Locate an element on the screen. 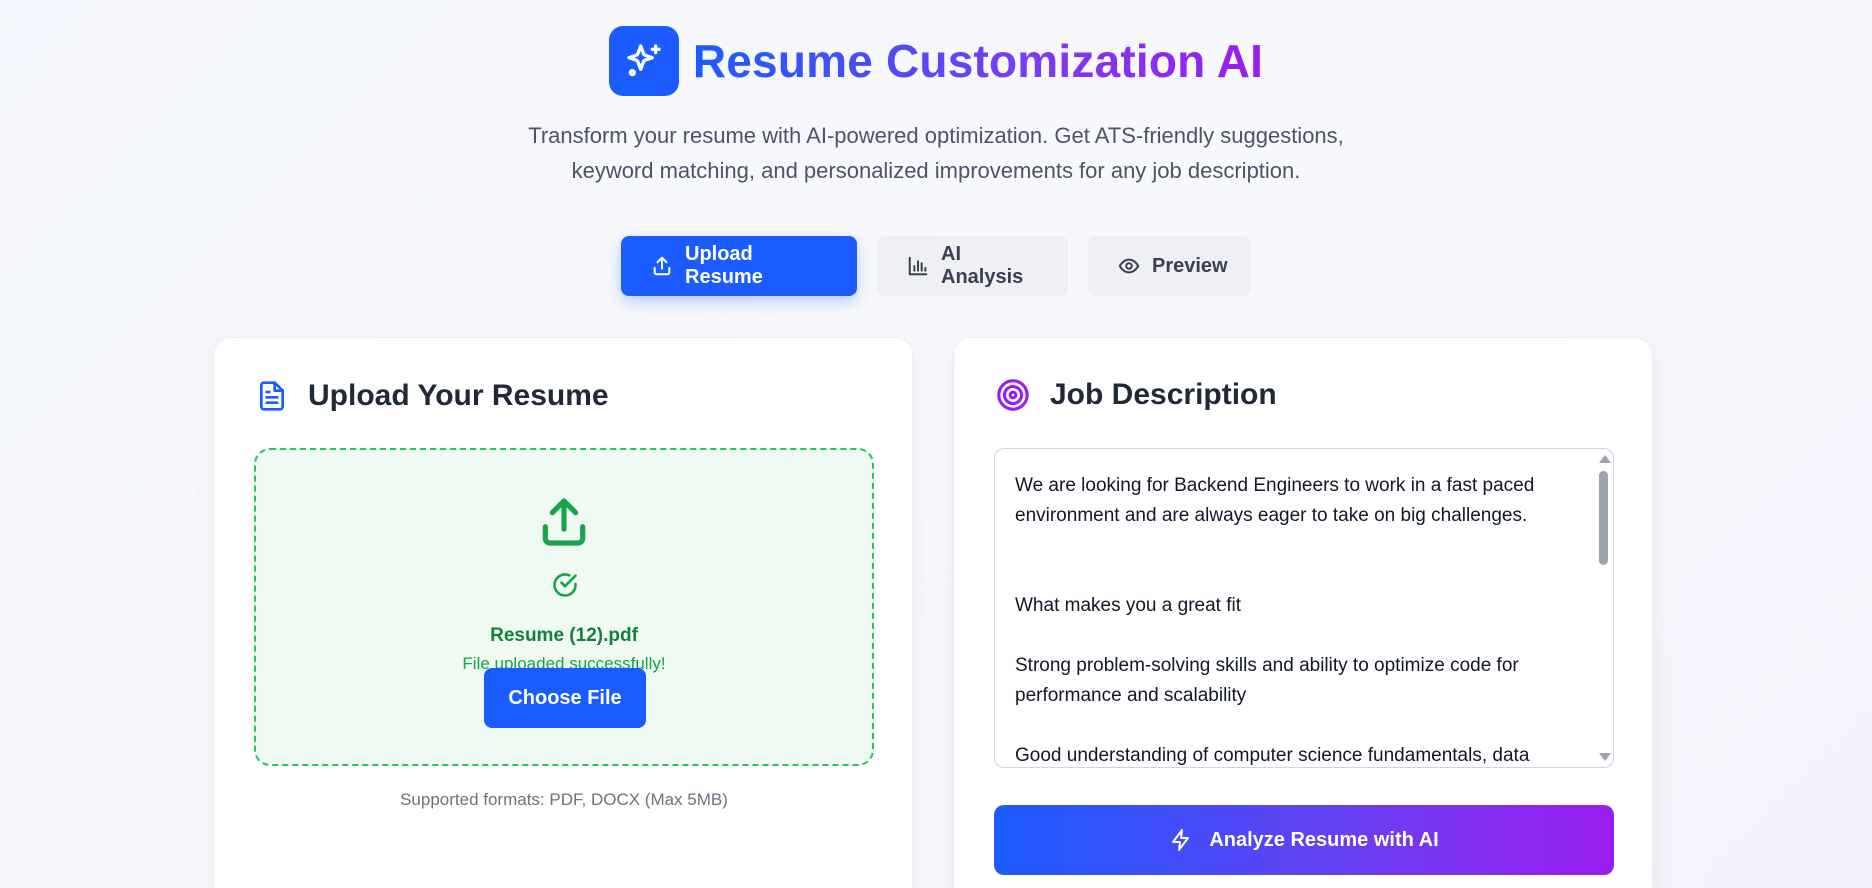 The image size is (1872, 888). upload-large-icon is located at coordinates (564, 522).